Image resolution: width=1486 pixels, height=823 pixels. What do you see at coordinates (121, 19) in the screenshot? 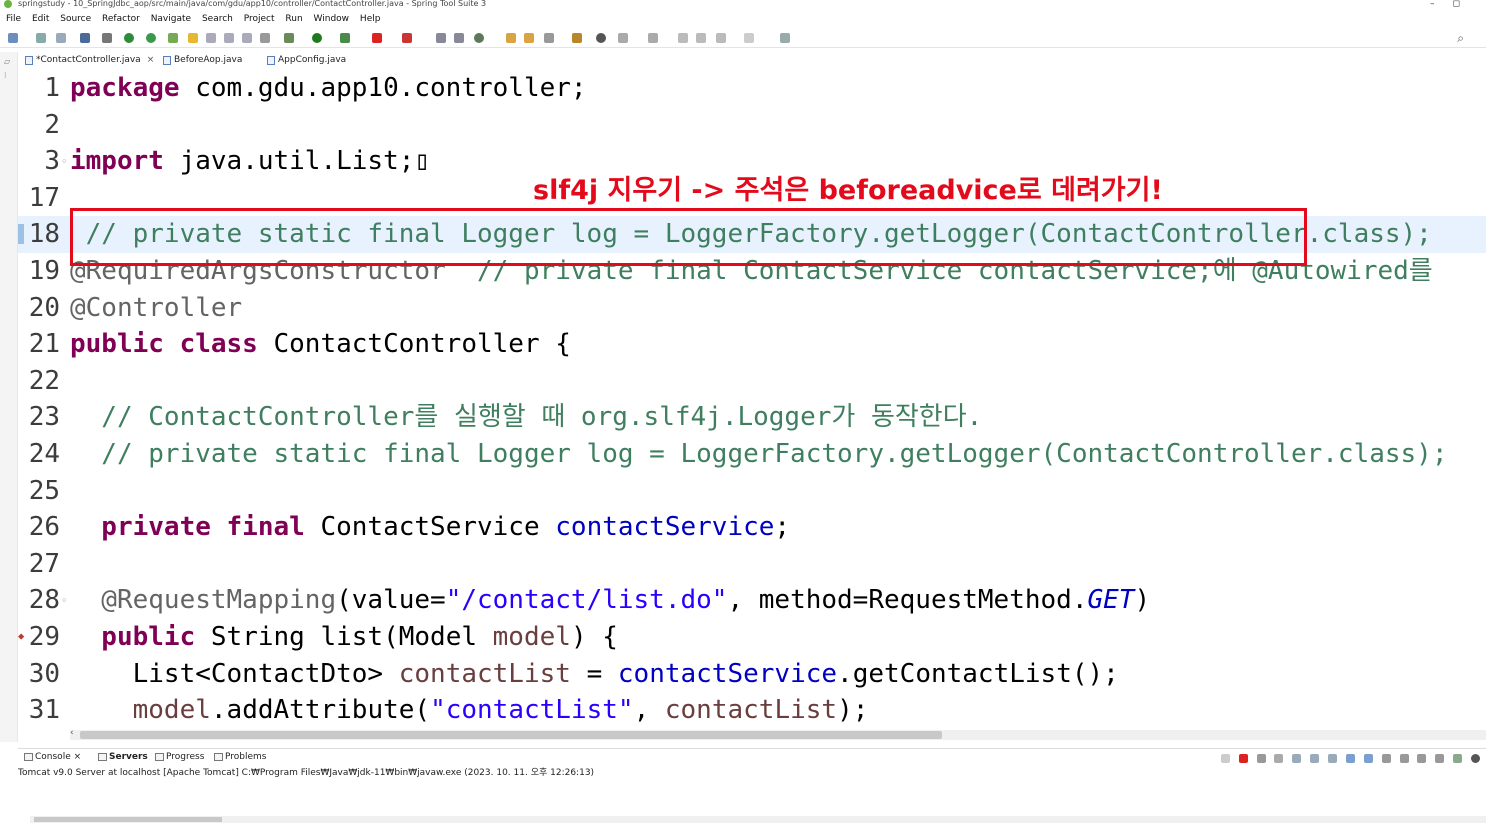
I see `menu-refactor: Refactor` at bounding box center [121, 19].